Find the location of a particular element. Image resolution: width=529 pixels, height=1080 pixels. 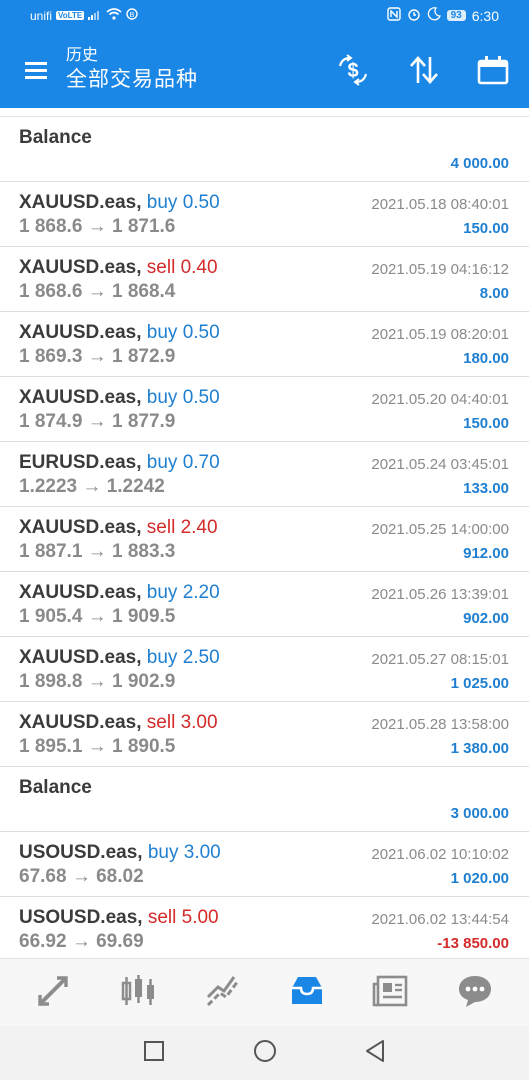

nav-trade is located at coordinates (223, 993).